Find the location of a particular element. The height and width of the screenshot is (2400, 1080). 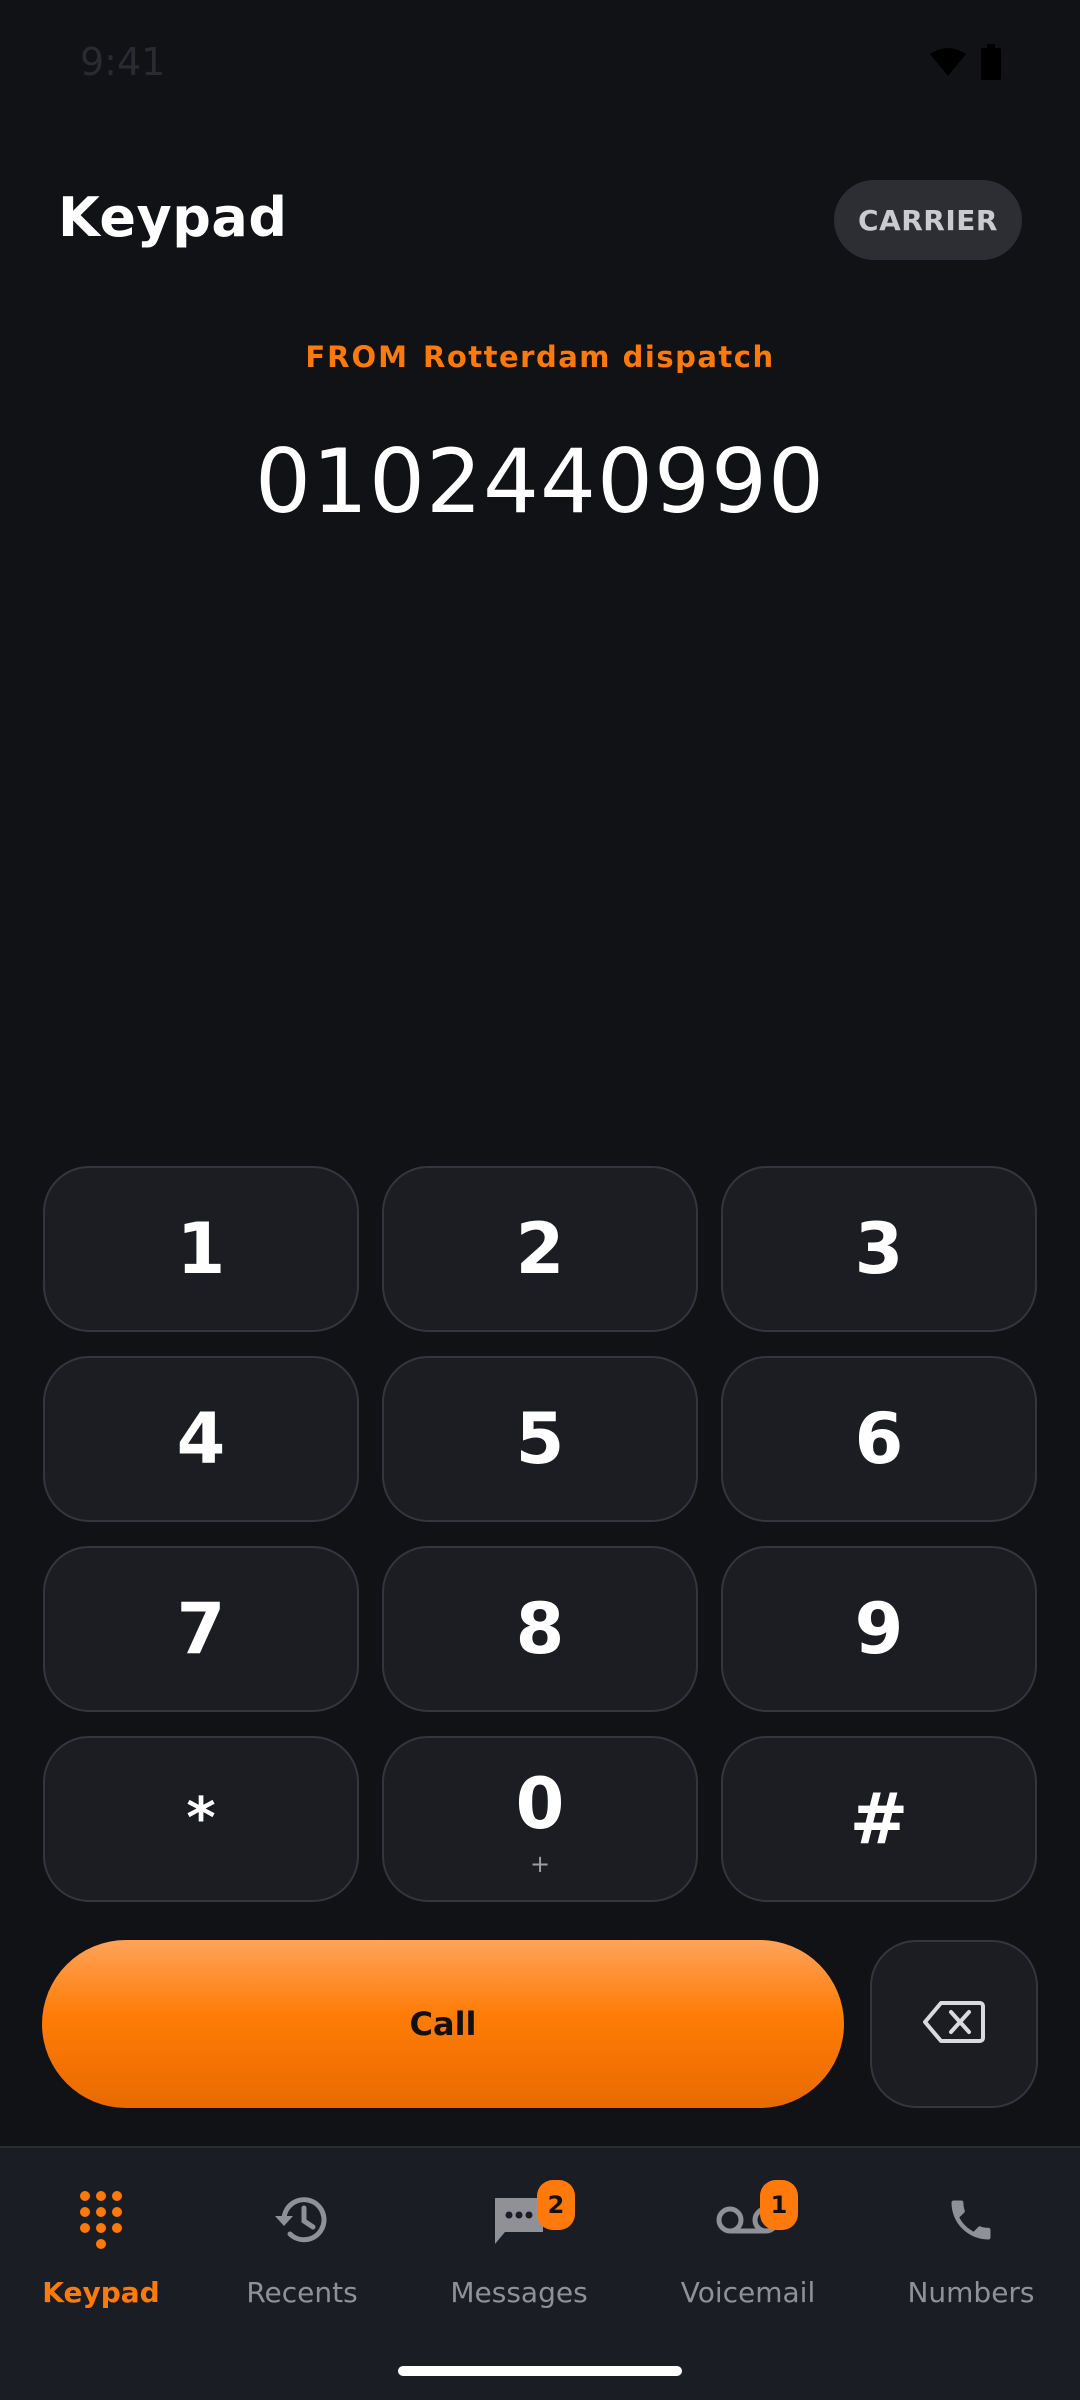

key-7: 7 is located at coordinates (201, 1629).